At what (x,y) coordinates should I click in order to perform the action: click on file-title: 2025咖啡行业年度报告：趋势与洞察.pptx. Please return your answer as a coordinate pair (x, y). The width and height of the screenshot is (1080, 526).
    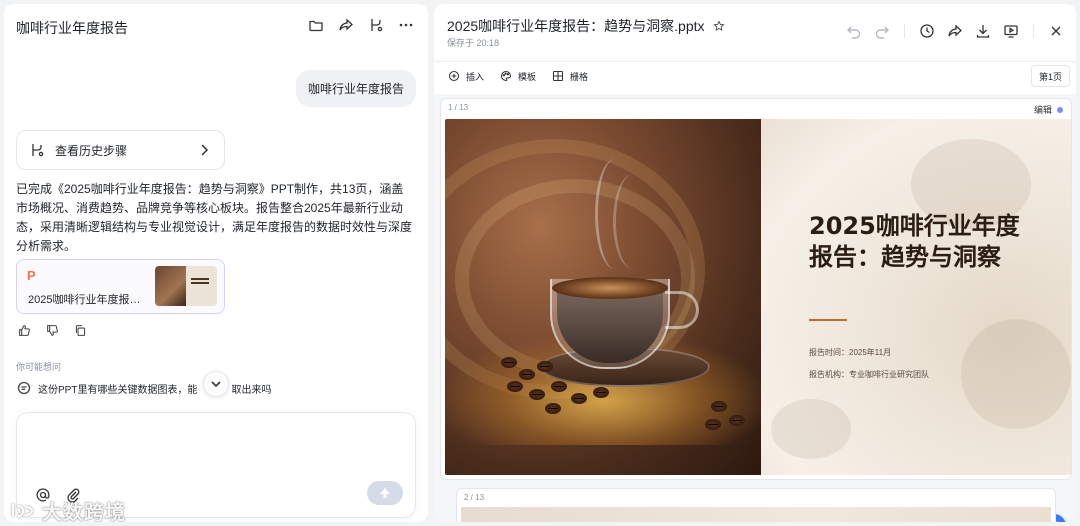
    Looking at the image, I should click on (587, 26).